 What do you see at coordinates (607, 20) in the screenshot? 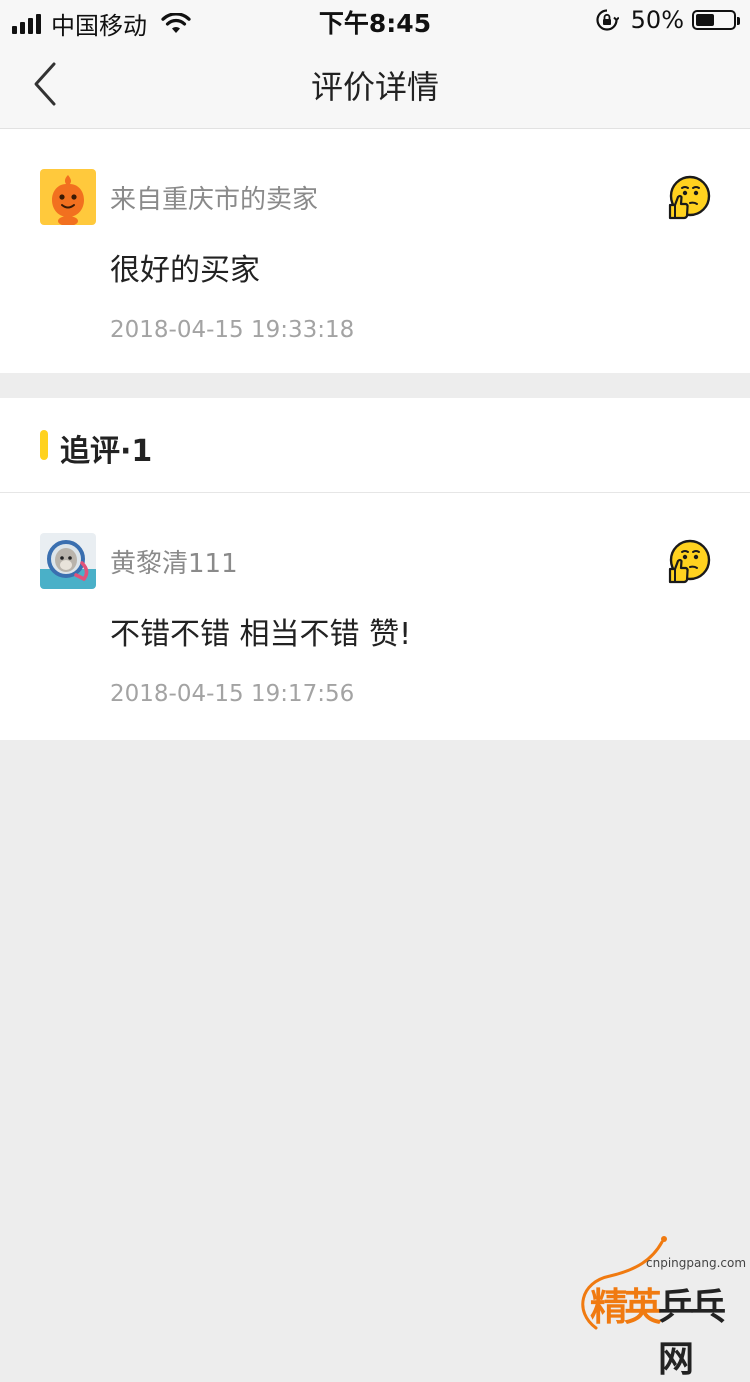
I see `orientation-lock-icon` at bounding box center [607, 20].